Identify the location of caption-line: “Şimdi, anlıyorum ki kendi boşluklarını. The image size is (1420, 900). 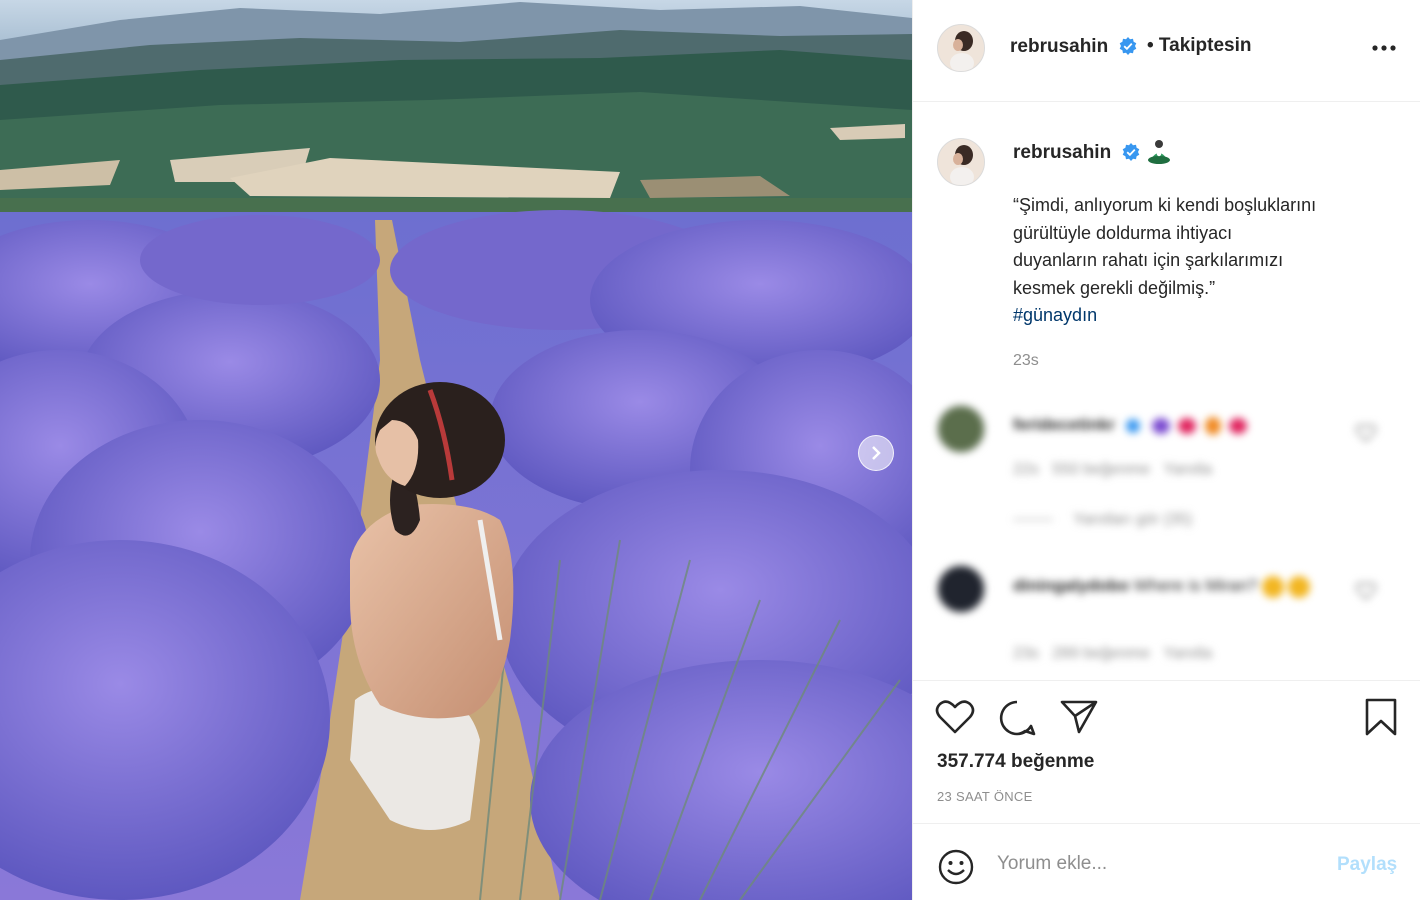
(1165, 205).